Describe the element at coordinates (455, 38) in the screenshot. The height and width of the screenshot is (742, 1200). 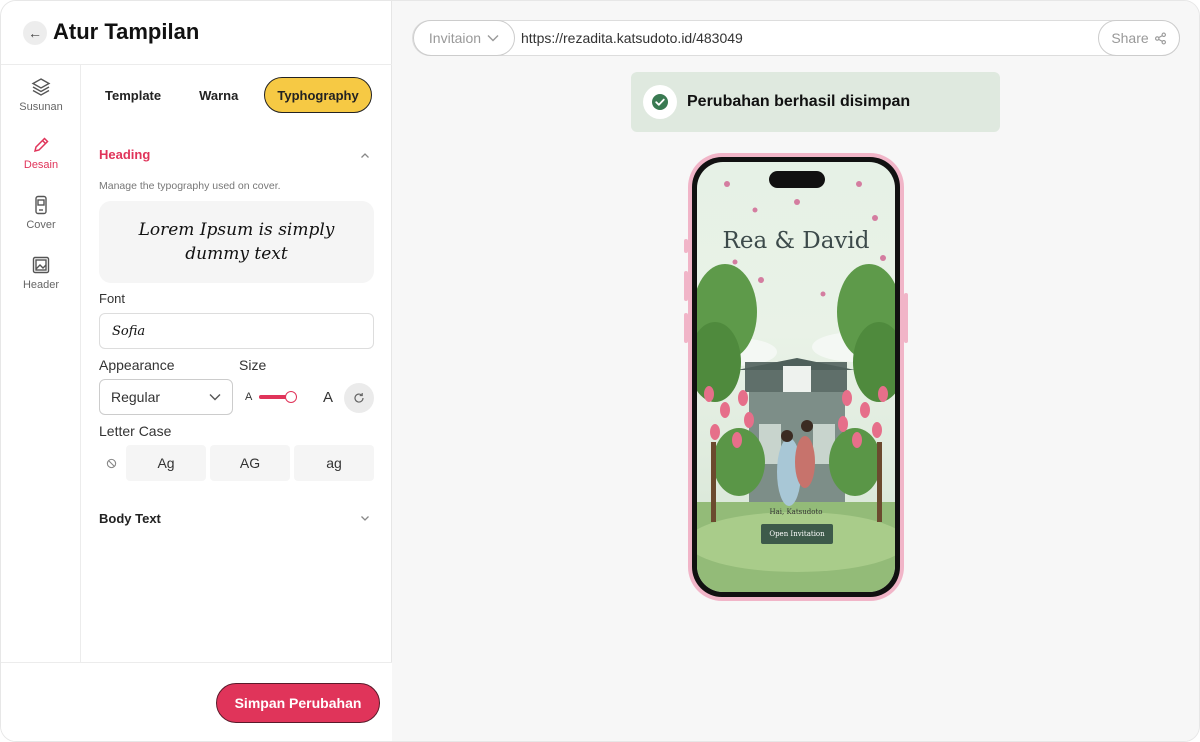
I see `page-select-value: Invitaion` at that location.